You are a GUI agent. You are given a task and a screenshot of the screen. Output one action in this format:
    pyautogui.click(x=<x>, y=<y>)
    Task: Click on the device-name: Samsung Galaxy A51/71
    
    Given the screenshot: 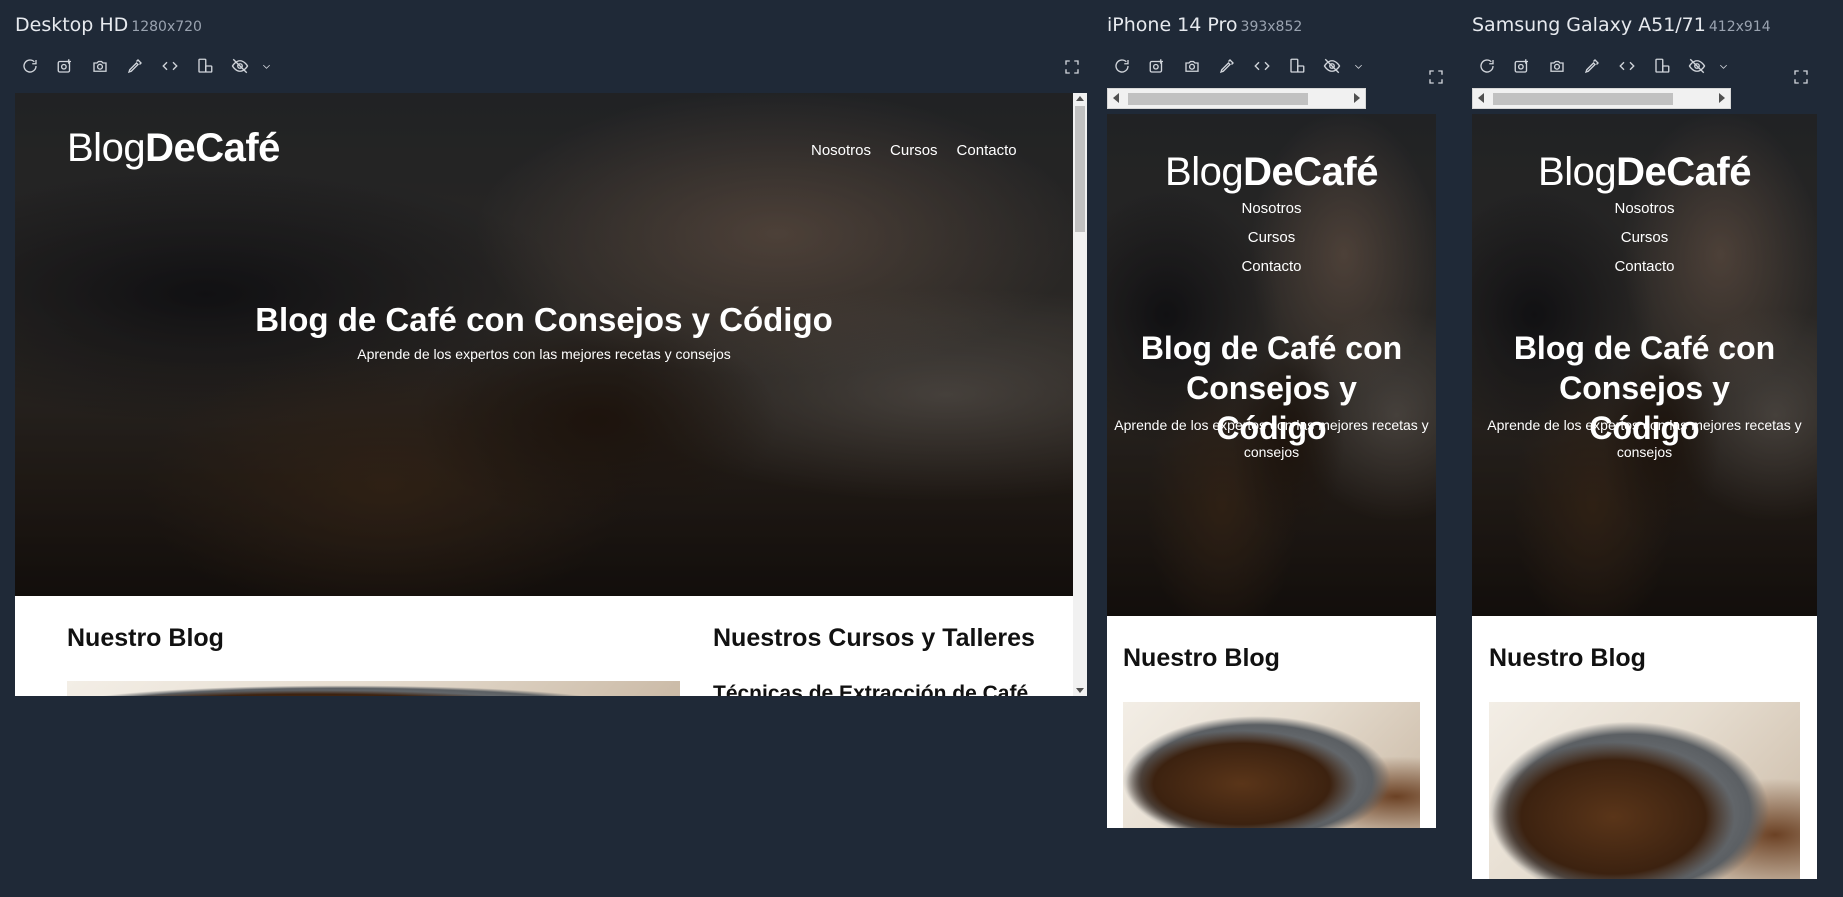 What is the action you would take?
    pyautogui.click(x=1589, y=25)
    